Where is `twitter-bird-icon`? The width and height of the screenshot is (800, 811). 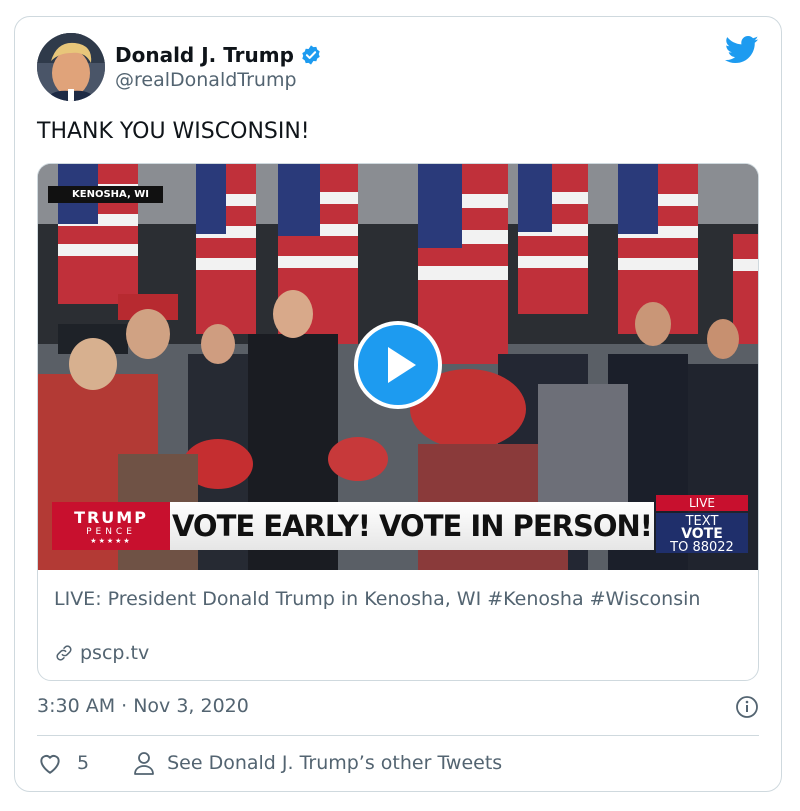 twitter-bird-icon is located at coordinates (742, 50).